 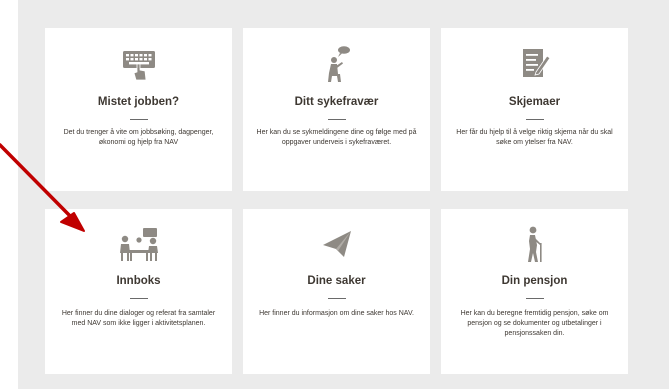 I want to click on annotation-arrow, so click(x=42, y=187).